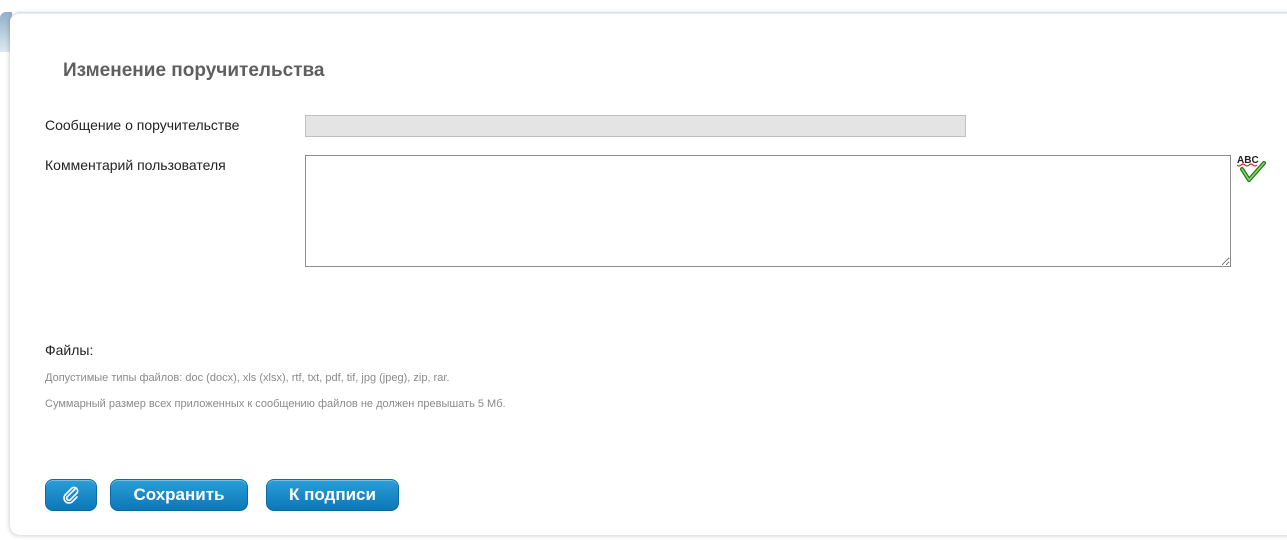  What do you see at coordinates (332, 495) in the screenshot?
I see `to-signature-button: К подписи` at bounding box center [332, 495].